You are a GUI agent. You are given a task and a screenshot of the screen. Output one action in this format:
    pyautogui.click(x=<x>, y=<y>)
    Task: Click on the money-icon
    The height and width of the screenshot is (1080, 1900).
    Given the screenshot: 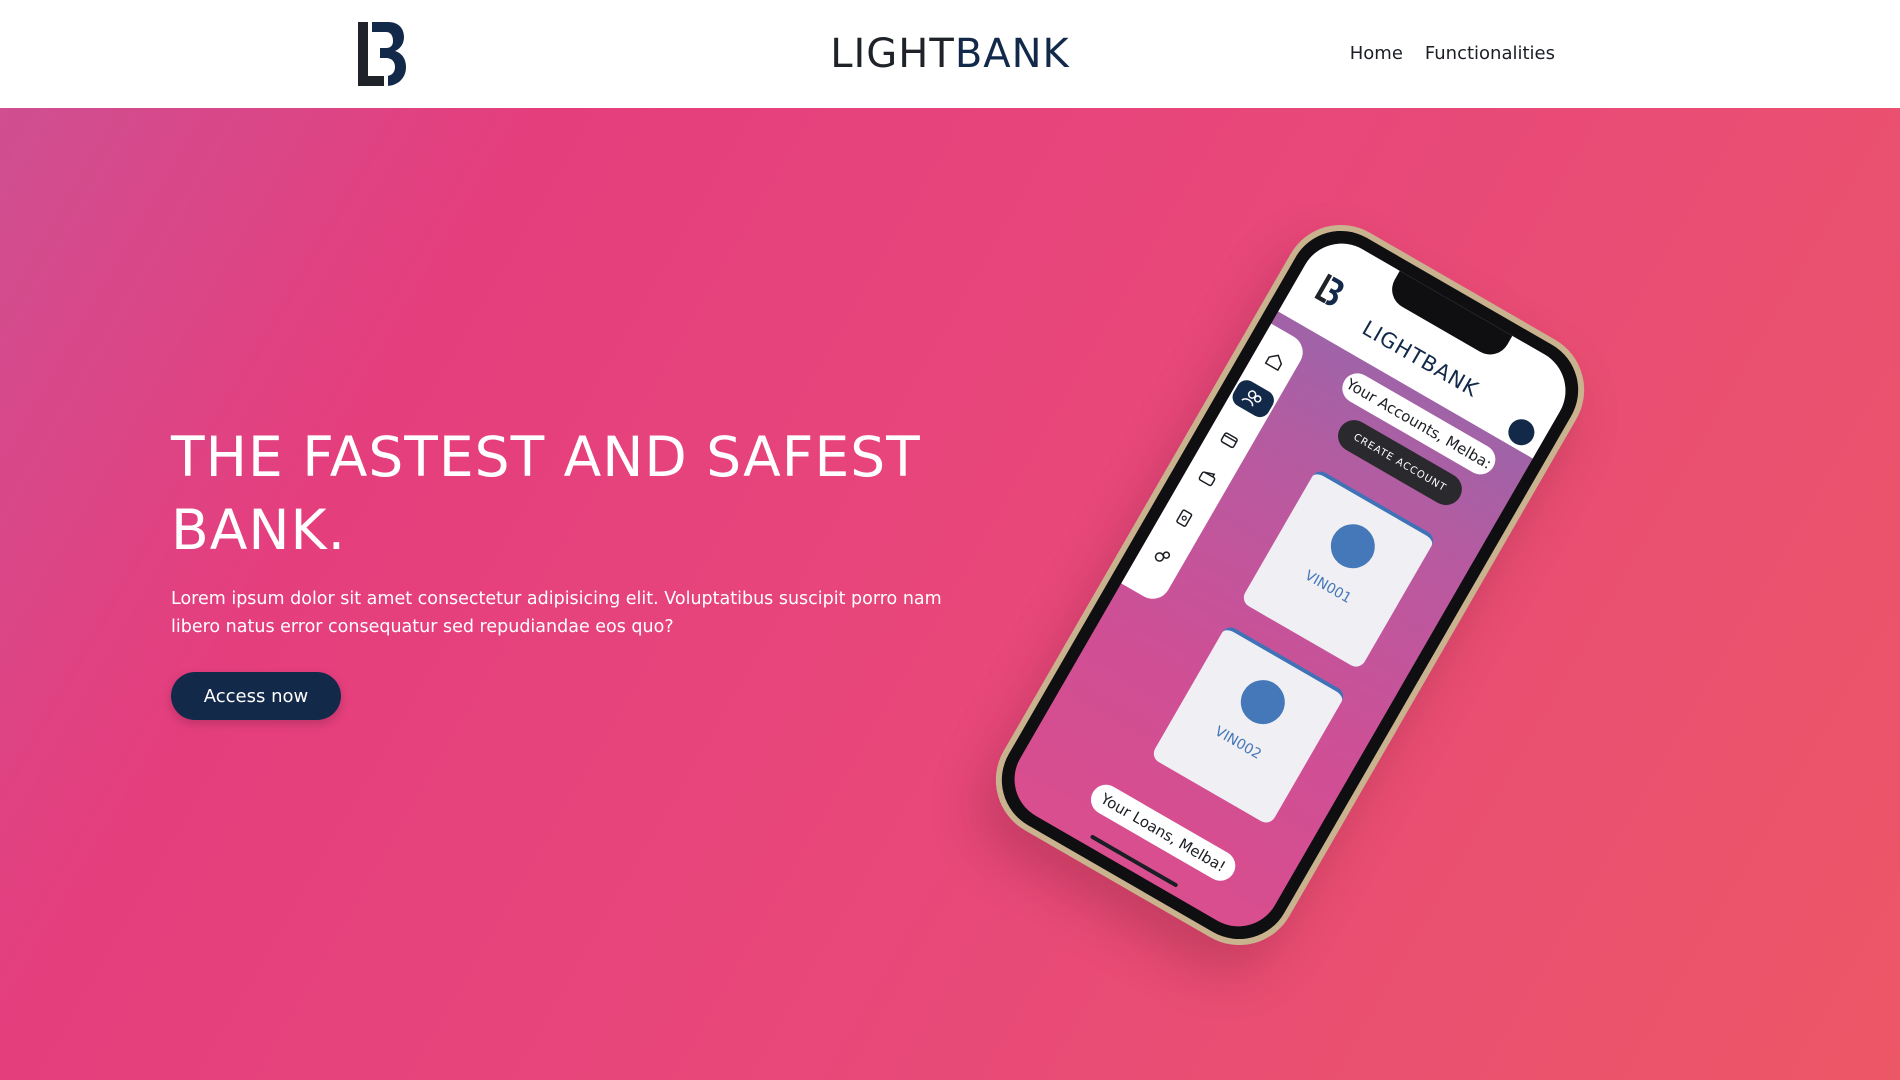 What is the action you would take?
    pyautogui.click(x=1162, y=556)
    